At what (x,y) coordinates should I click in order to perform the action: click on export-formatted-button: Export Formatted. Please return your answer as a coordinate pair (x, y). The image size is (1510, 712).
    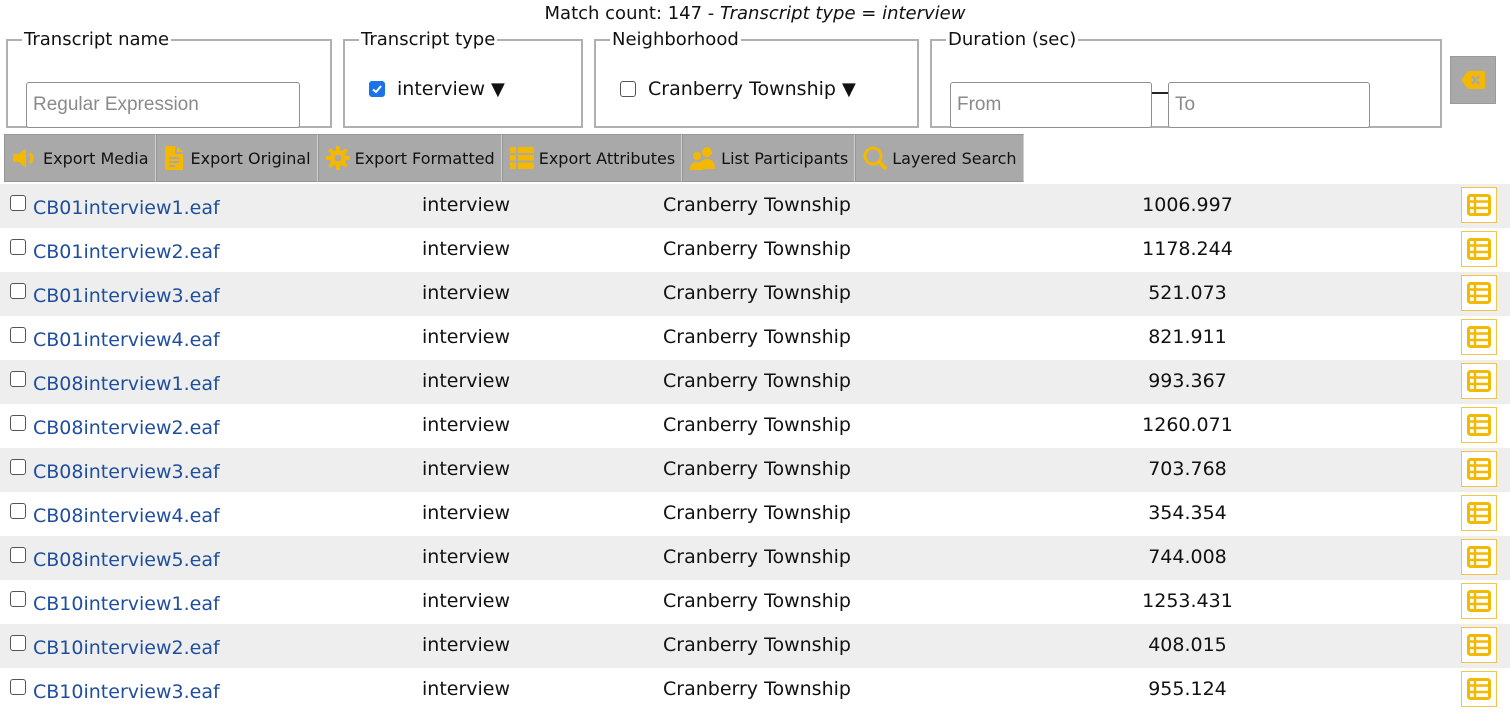
    Looking at the image, I should click on (409, 158).